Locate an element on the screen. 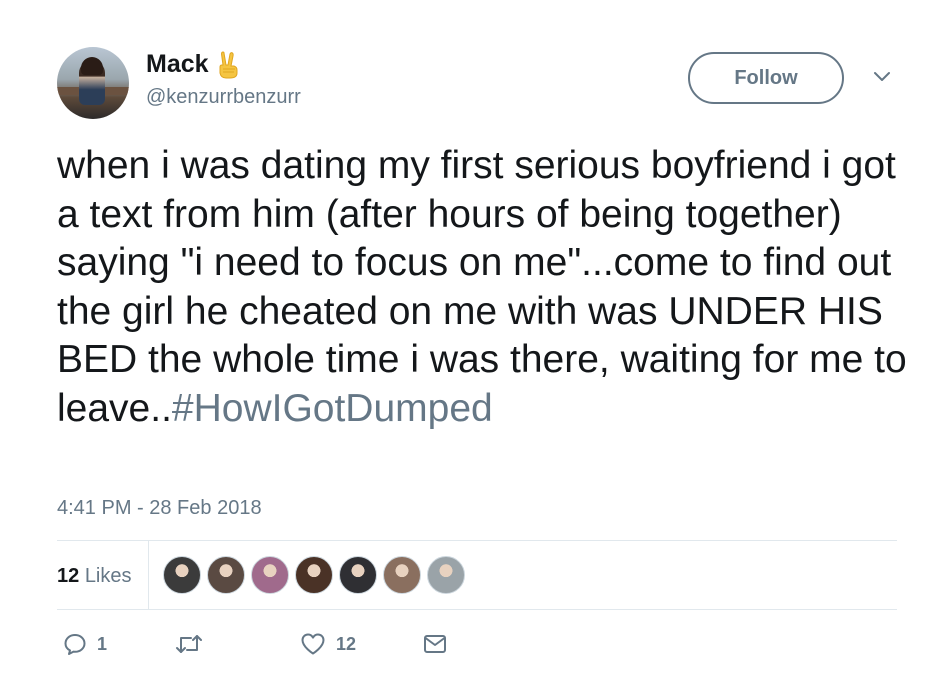 The image size is (951, 699). retweet-action is located at coordinates (194, 644).